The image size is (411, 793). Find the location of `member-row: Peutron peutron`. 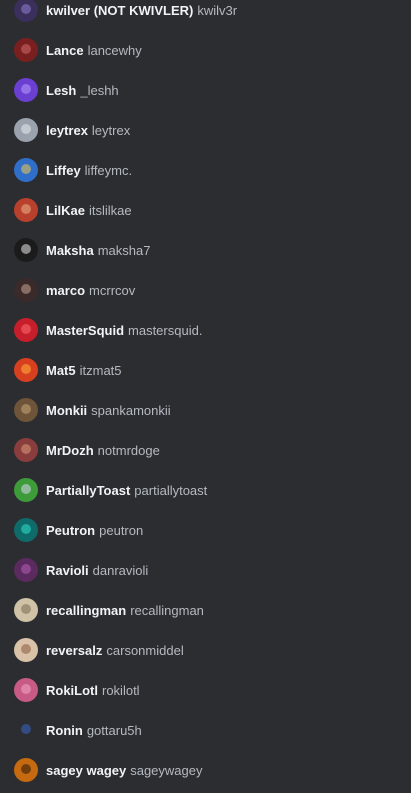

member-row: Peutron peutron is located at coordinates (205, 530).